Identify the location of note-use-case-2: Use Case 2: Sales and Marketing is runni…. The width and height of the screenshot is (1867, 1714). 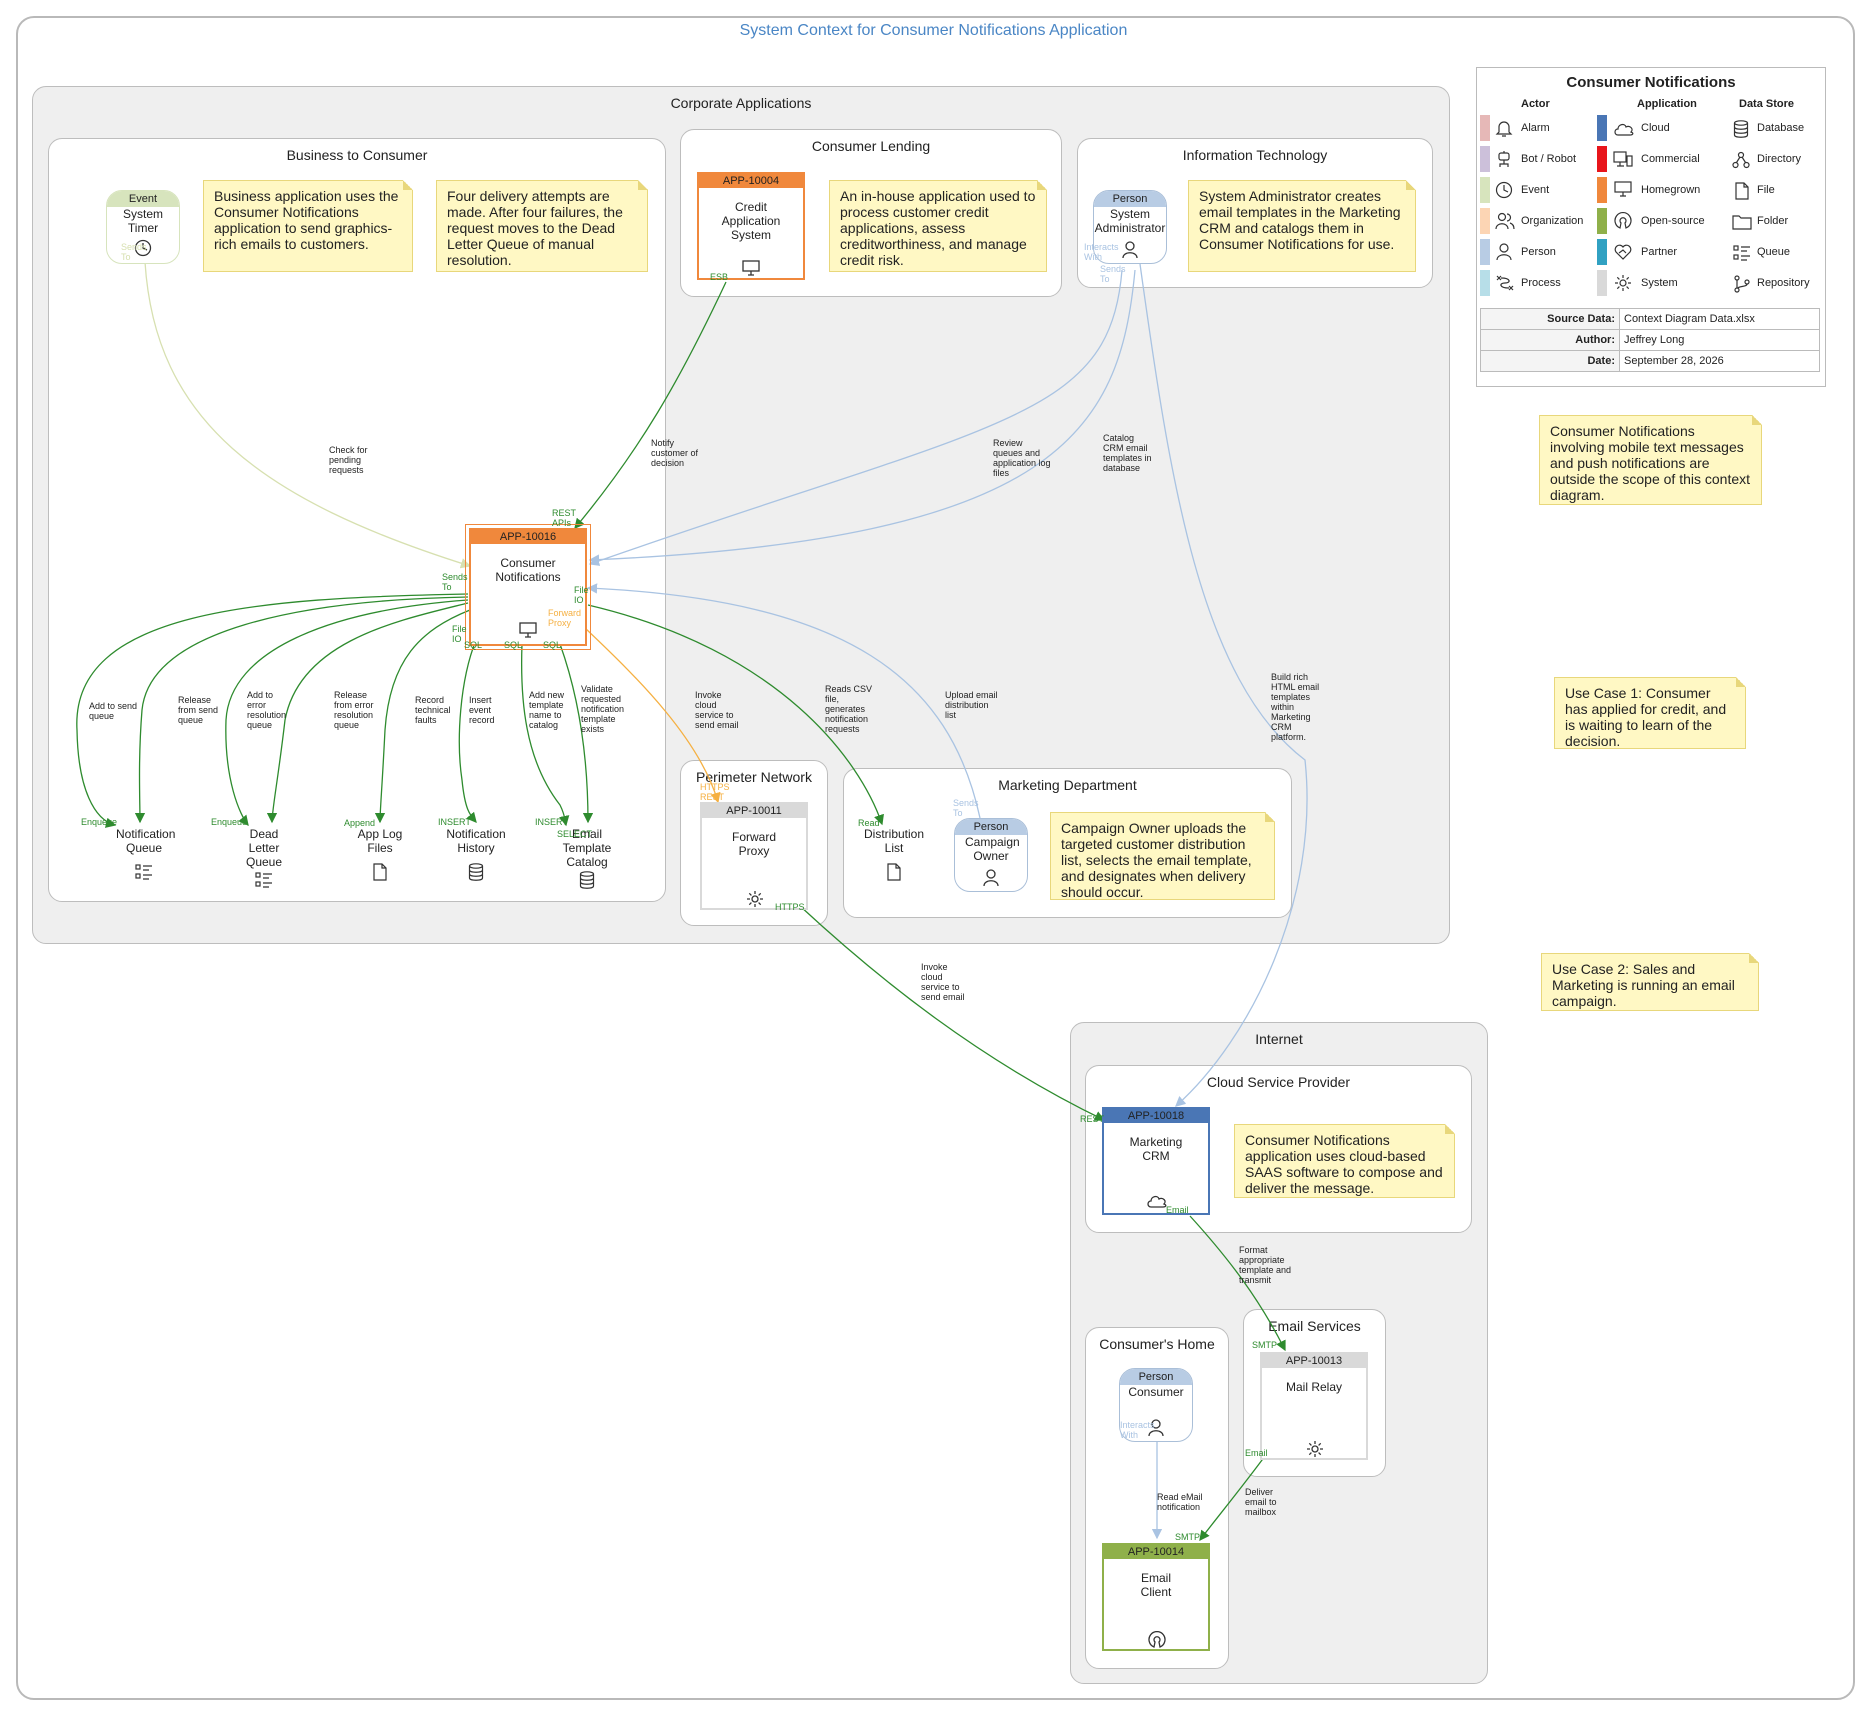
(1650, 982).